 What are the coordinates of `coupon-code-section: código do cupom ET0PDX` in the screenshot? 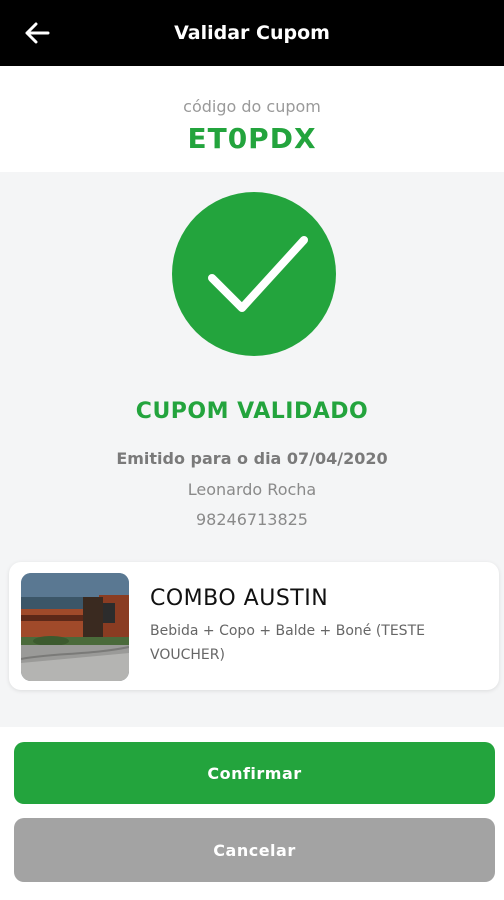 It's located at (252, 119).